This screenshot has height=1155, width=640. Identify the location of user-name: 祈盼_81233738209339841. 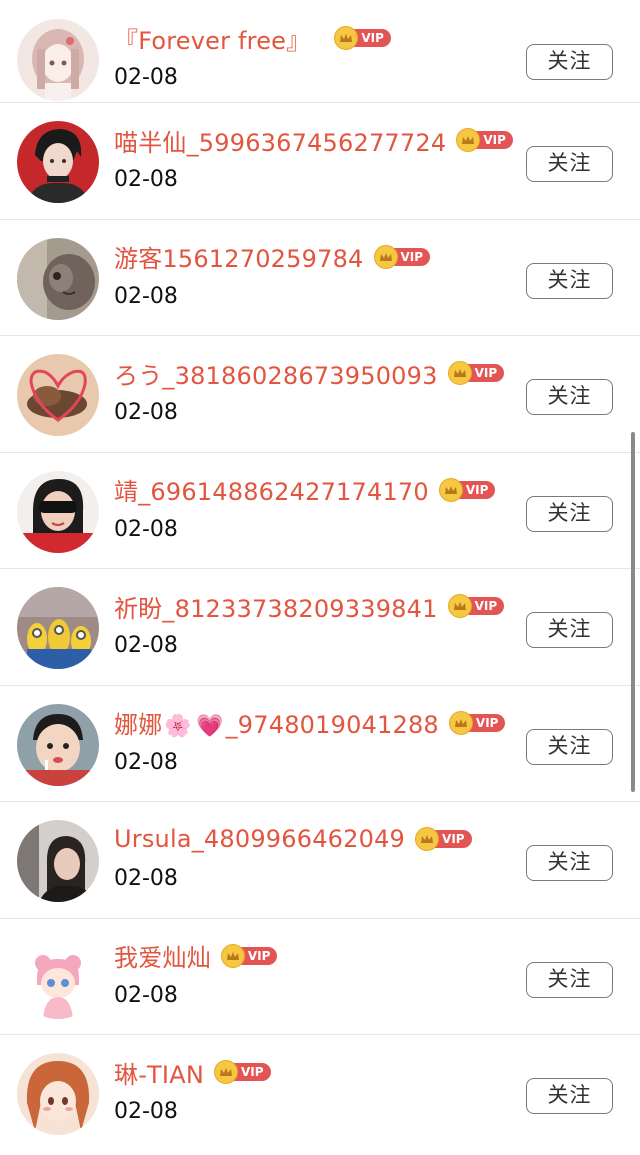
(276, 606).